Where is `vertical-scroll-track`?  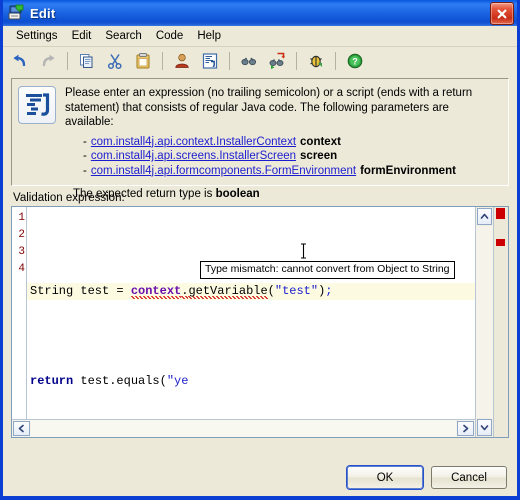
vertical-scroll-track is located at coordinates (484, 322).